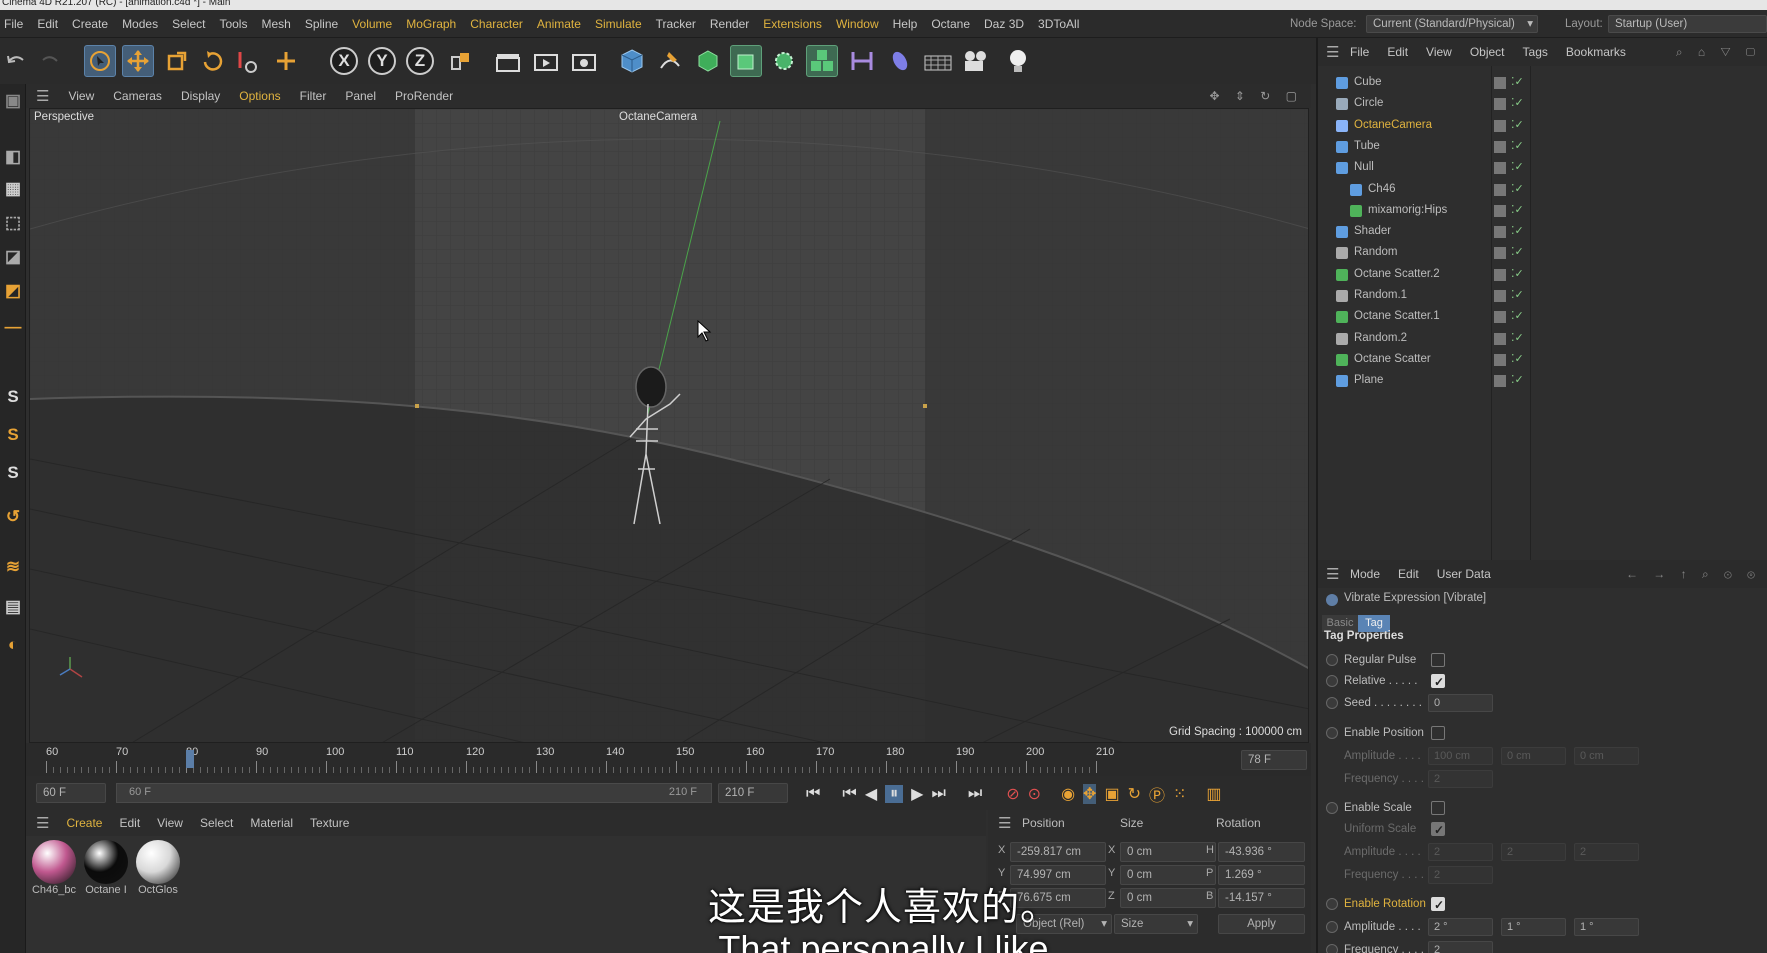 Image resolution: width=1767 pixels, height=953 pixels. I want to click on redo-button, so click(50, 61).